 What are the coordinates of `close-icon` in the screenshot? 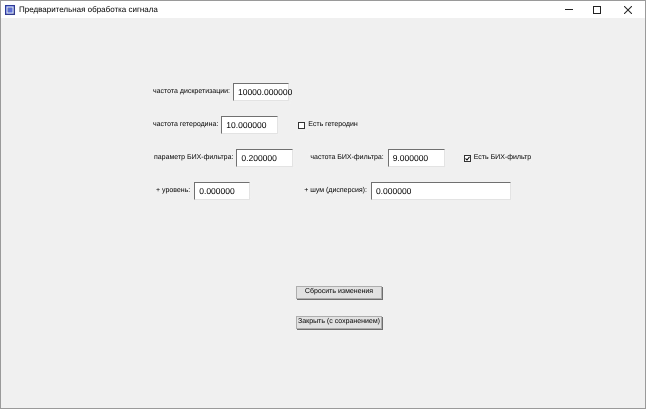 It's located at (628, 10).